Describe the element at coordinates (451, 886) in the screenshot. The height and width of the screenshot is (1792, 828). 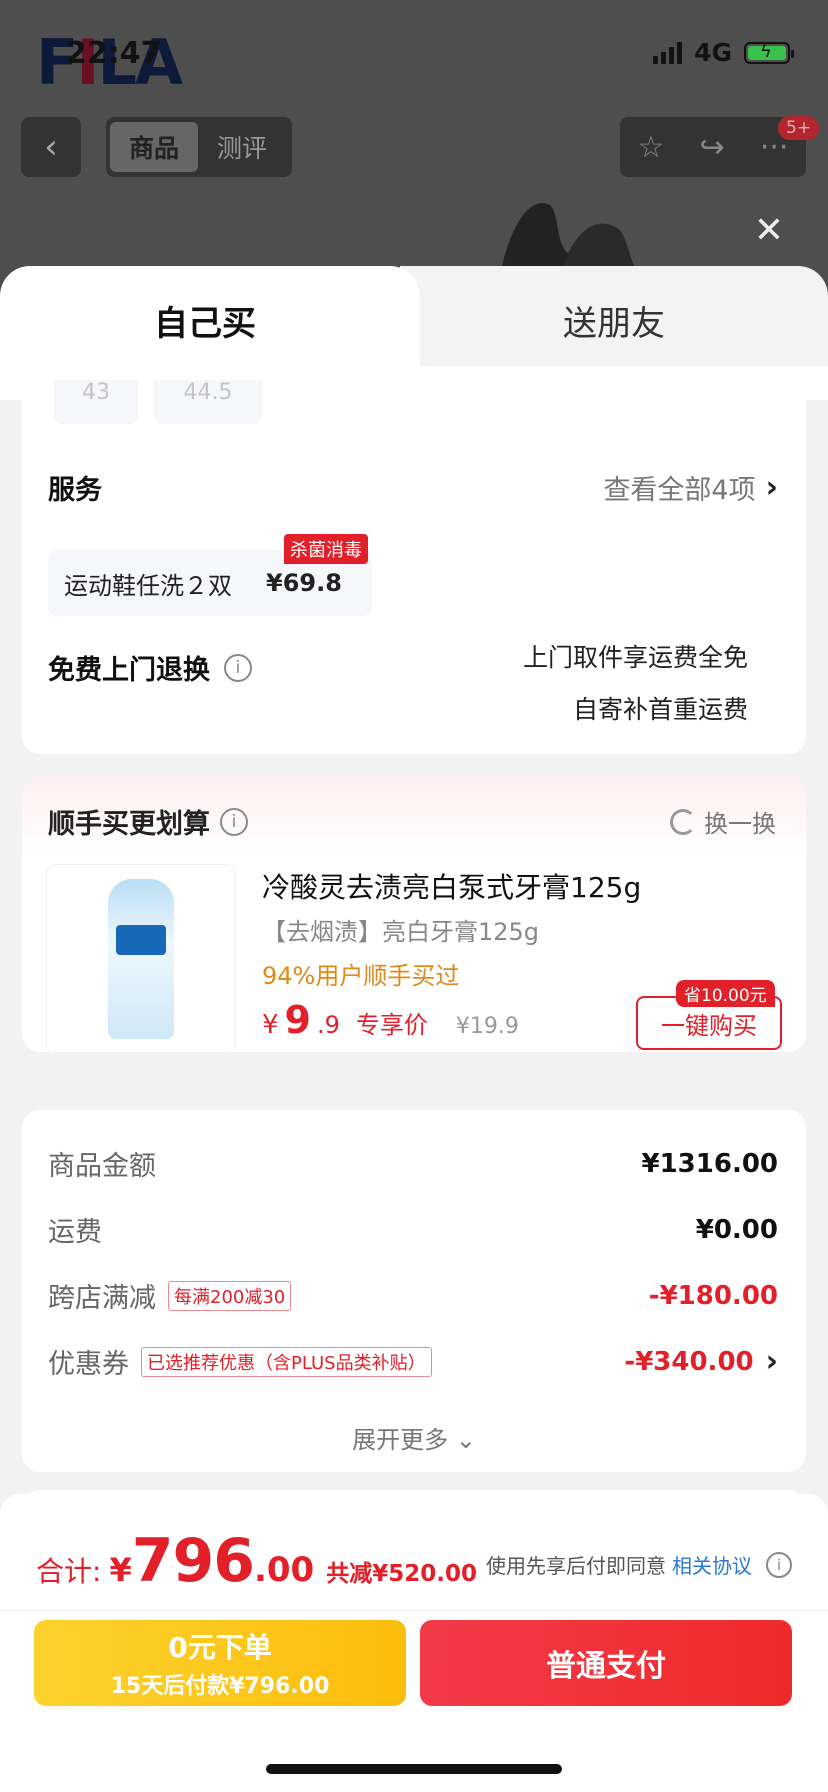
I see `addon-product-name: 冷酸灵去渍亮白泵式牙膏125g` at that location.